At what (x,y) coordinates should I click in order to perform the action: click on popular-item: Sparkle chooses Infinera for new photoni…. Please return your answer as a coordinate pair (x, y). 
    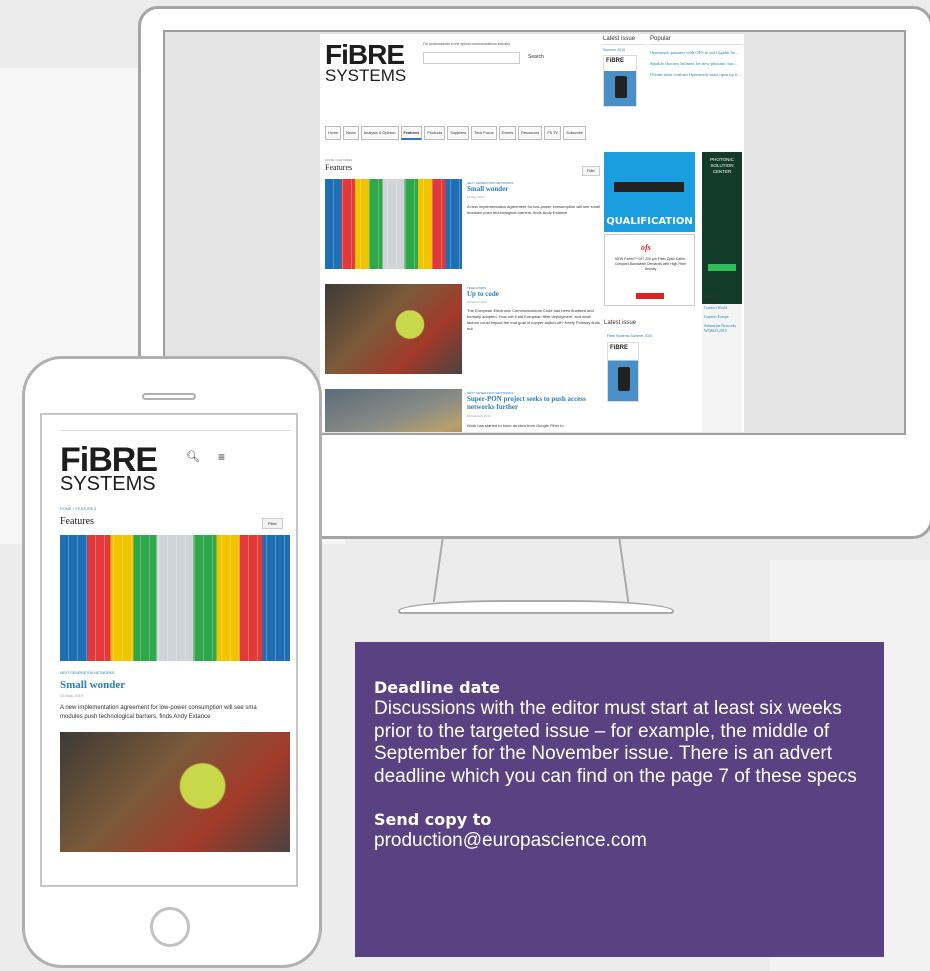
    Looking at the image, I should click on (696, 64).